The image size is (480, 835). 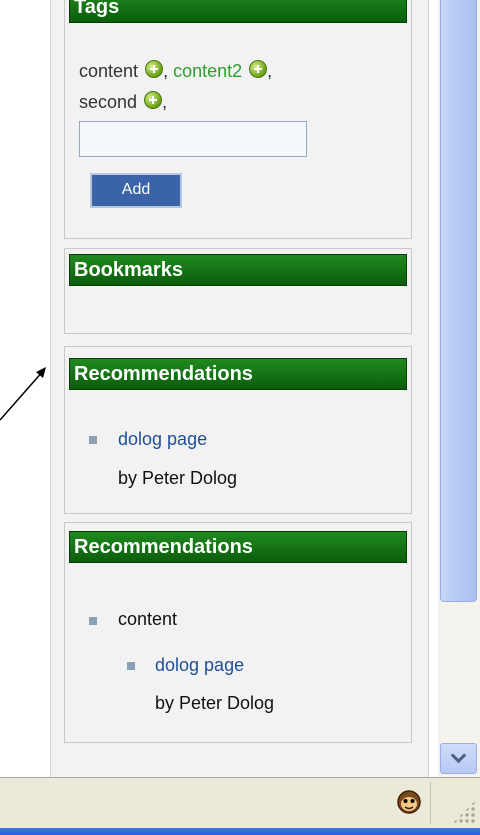 I want to click on bookmarks-panel-header: Bookmarks, so click(x=238, y=270).